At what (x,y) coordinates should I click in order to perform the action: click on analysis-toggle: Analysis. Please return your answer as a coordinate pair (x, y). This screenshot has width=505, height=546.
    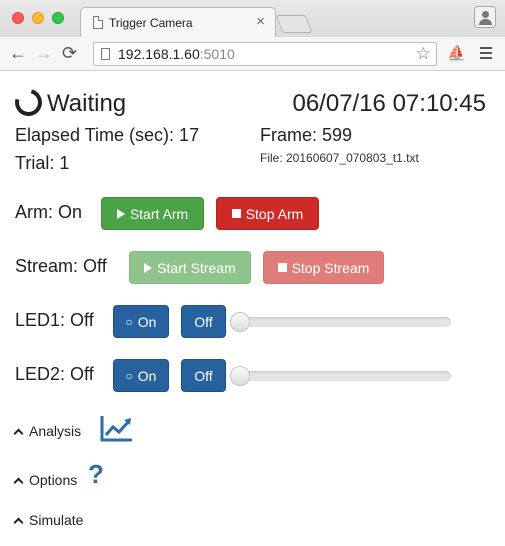
    Looking at the image, I should click on (47, 431).